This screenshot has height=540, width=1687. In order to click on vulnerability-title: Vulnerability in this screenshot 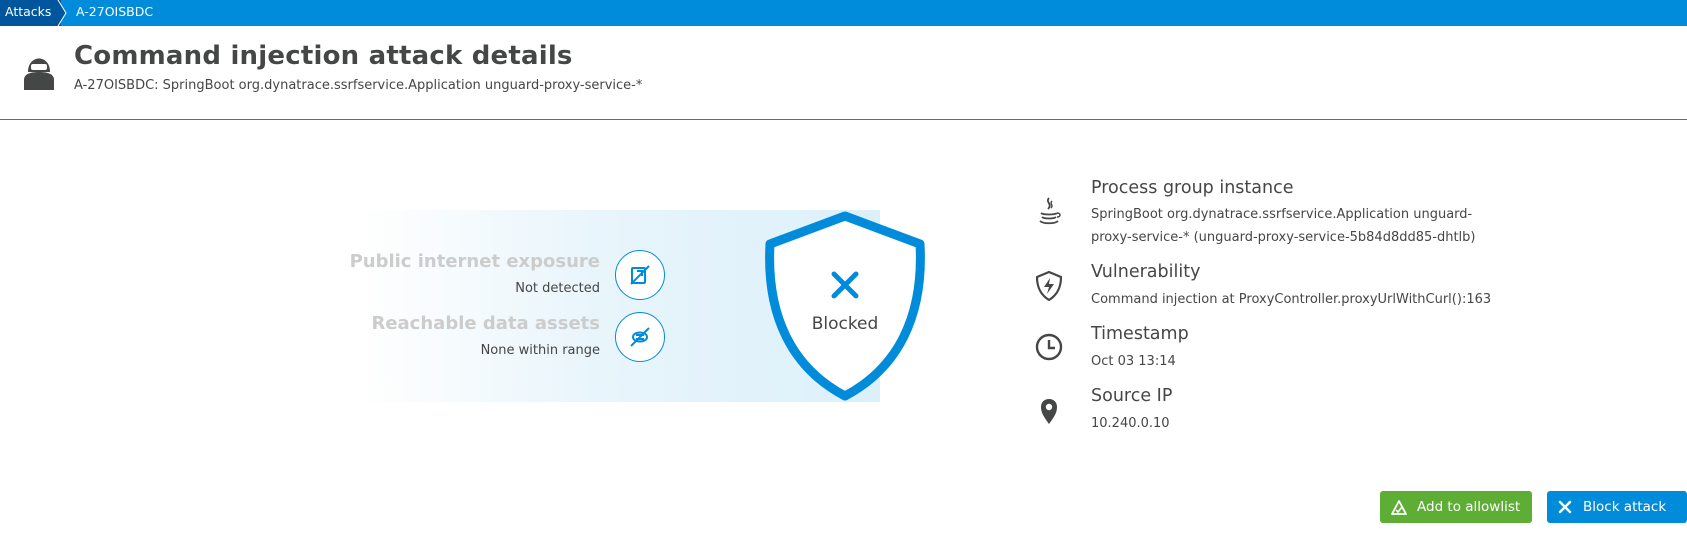, I will do `click(1146, 272)`.